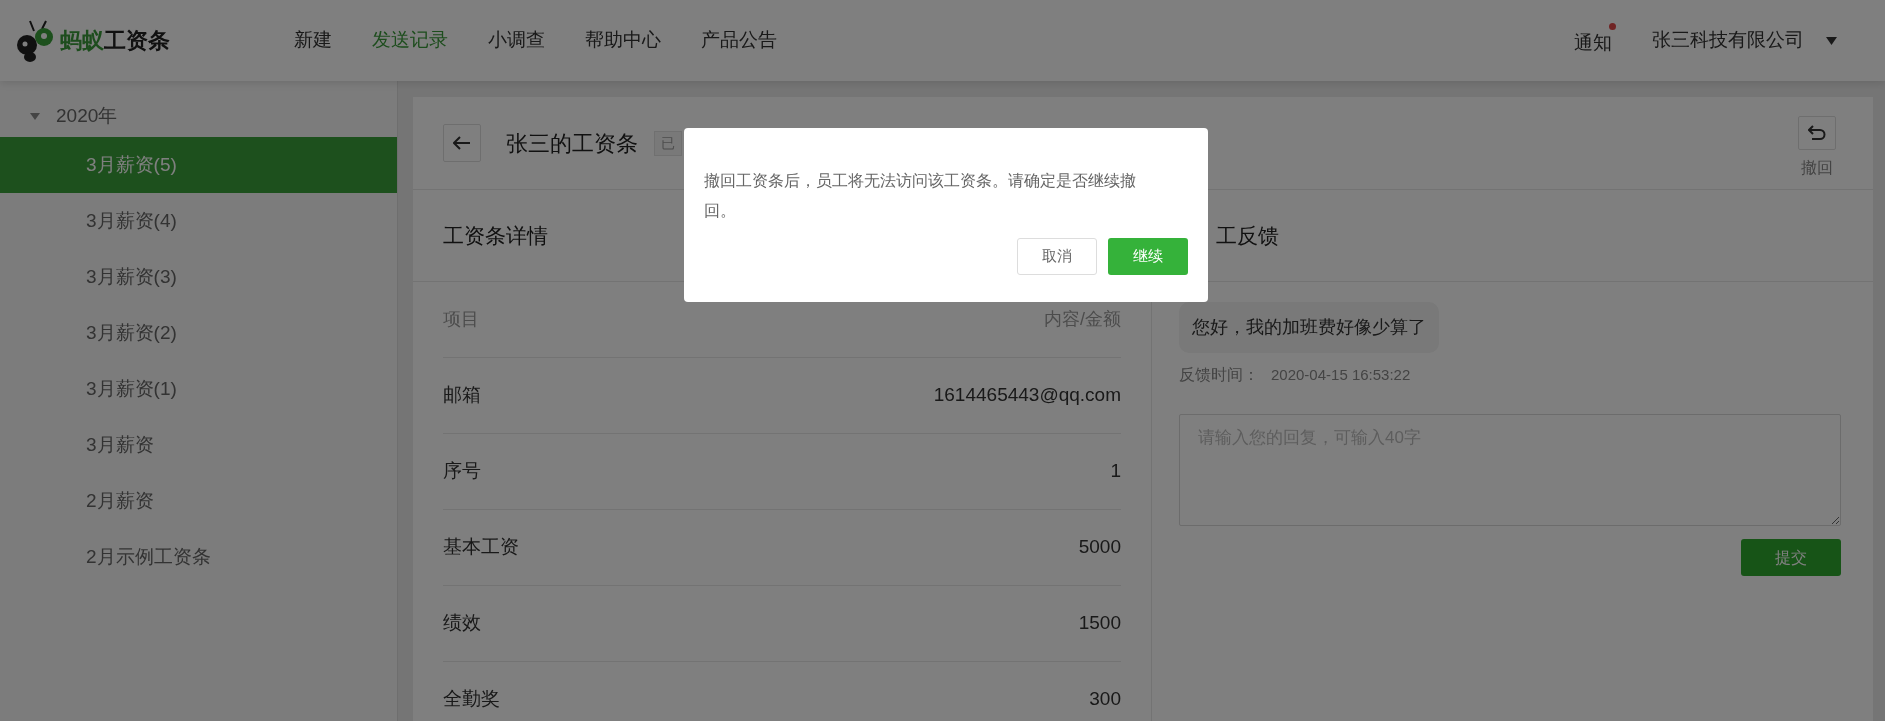  I want to click on sidebar-item: 3月薪资(5), so click(198, 165).